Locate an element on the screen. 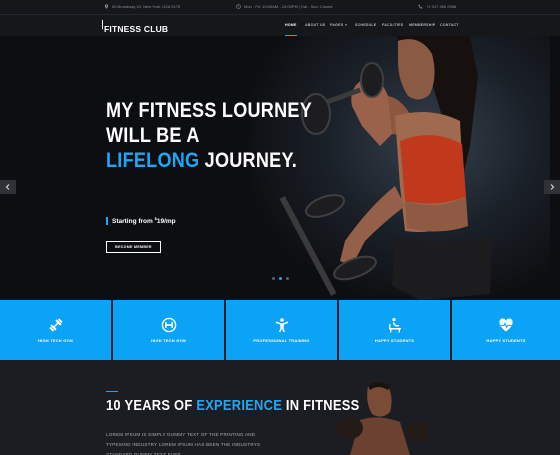  become-member-button: BECOME MEMBER is located at coordinates (133, 247).